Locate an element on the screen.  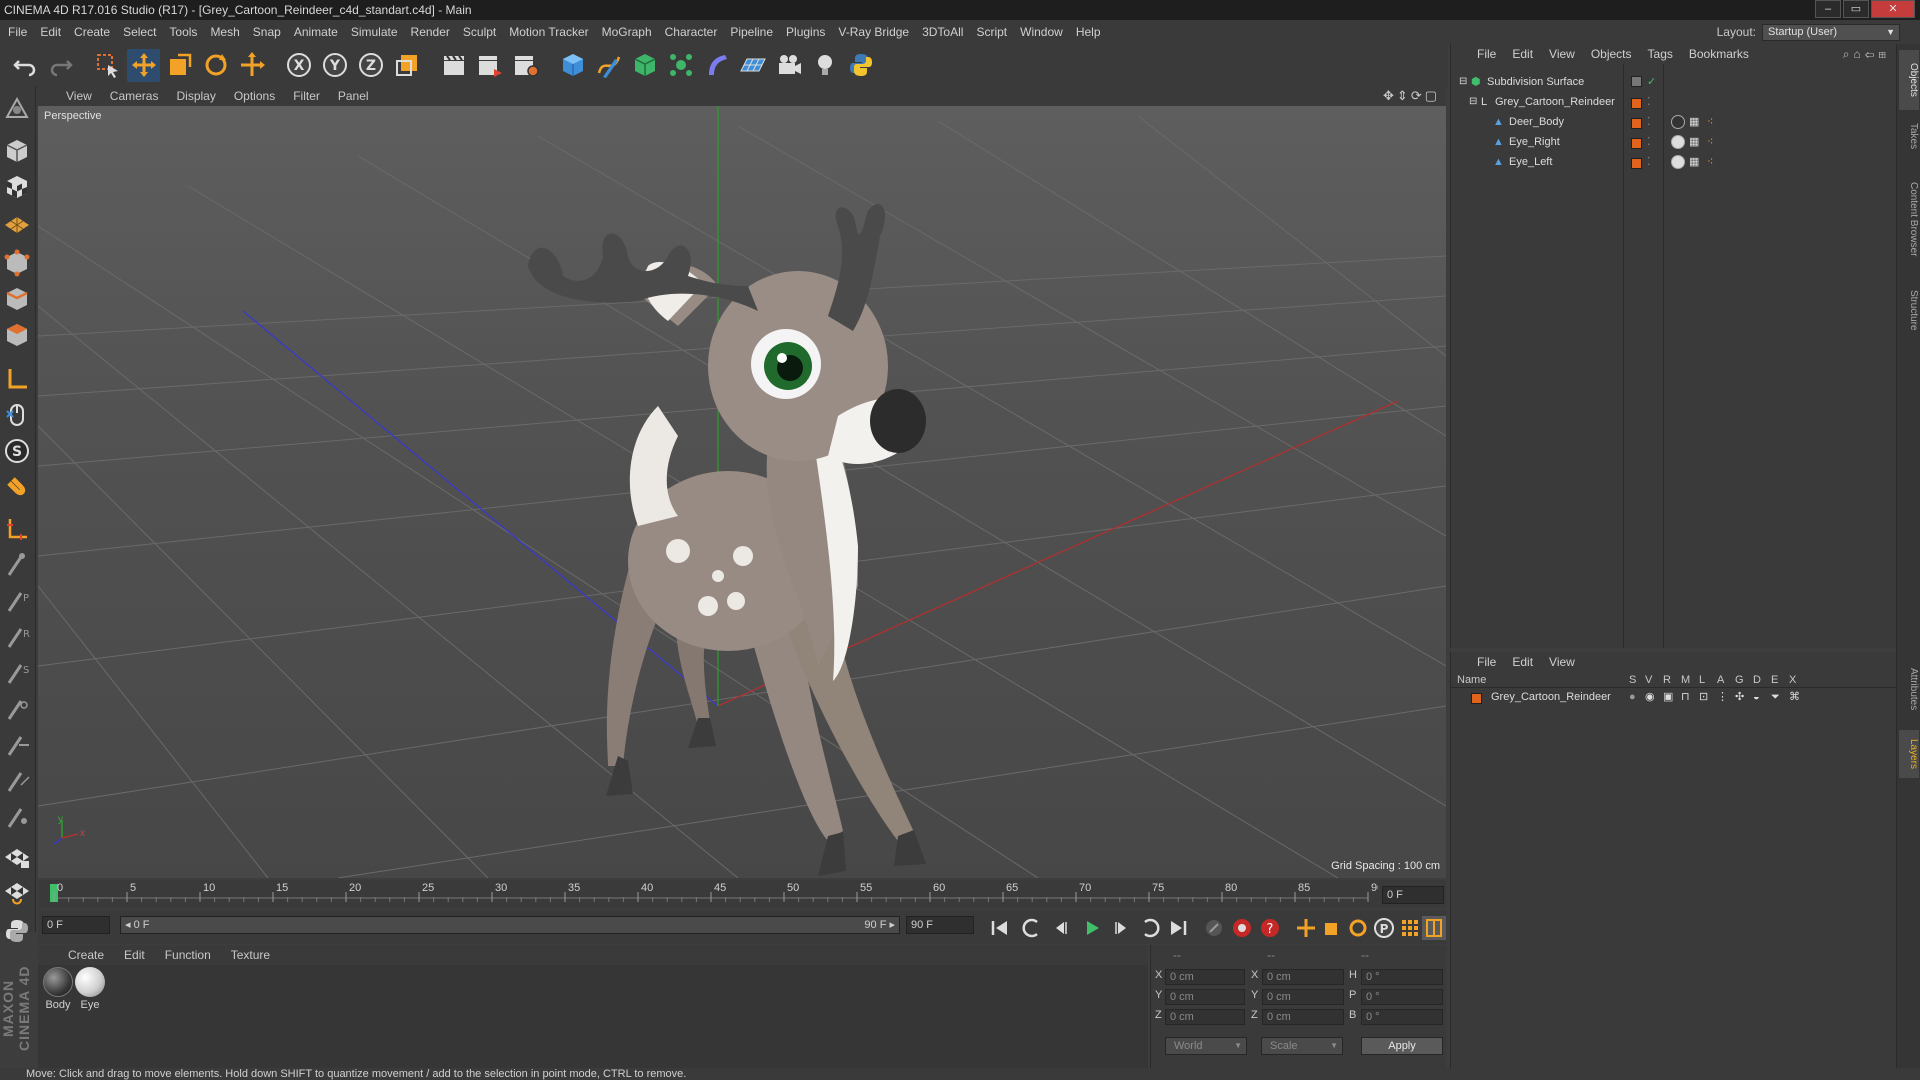
layer-color-swatch is located at coordinates (1476, 698).